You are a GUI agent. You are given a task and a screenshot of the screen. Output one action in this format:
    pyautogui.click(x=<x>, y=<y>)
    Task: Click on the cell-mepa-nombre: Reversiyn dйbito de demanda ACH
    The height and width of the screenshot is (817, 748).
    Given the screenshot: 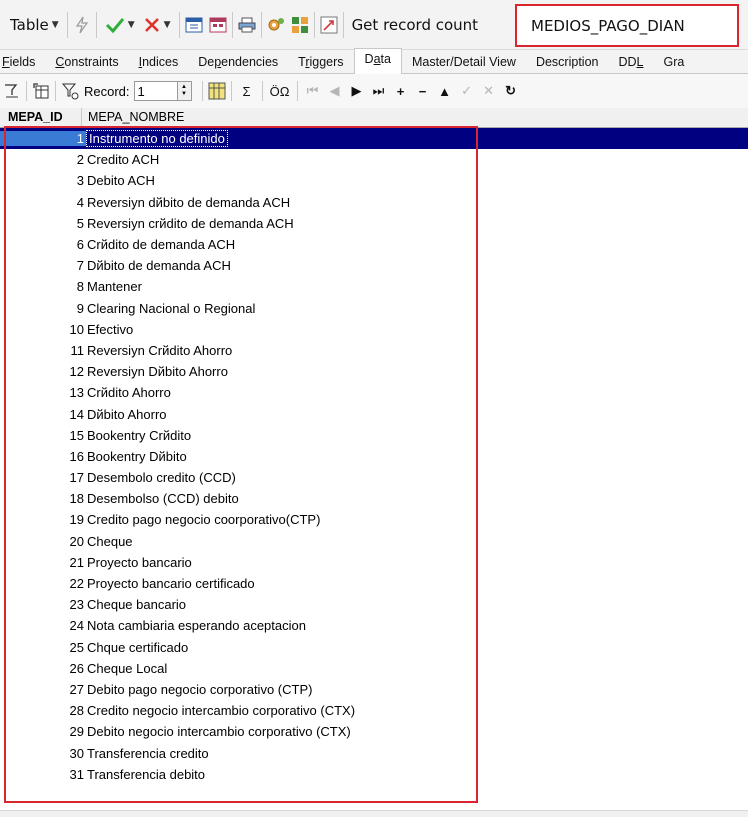 What is the action you would take?
    pyautogui.click(x=188, y=202)
    